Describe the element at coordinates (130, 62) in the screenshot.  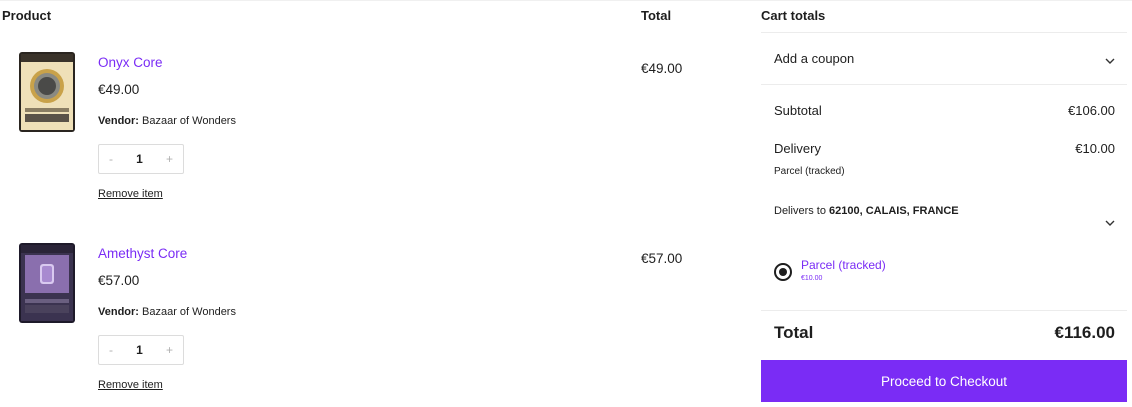
I see `product-name-link: Onyx Core` at that location.